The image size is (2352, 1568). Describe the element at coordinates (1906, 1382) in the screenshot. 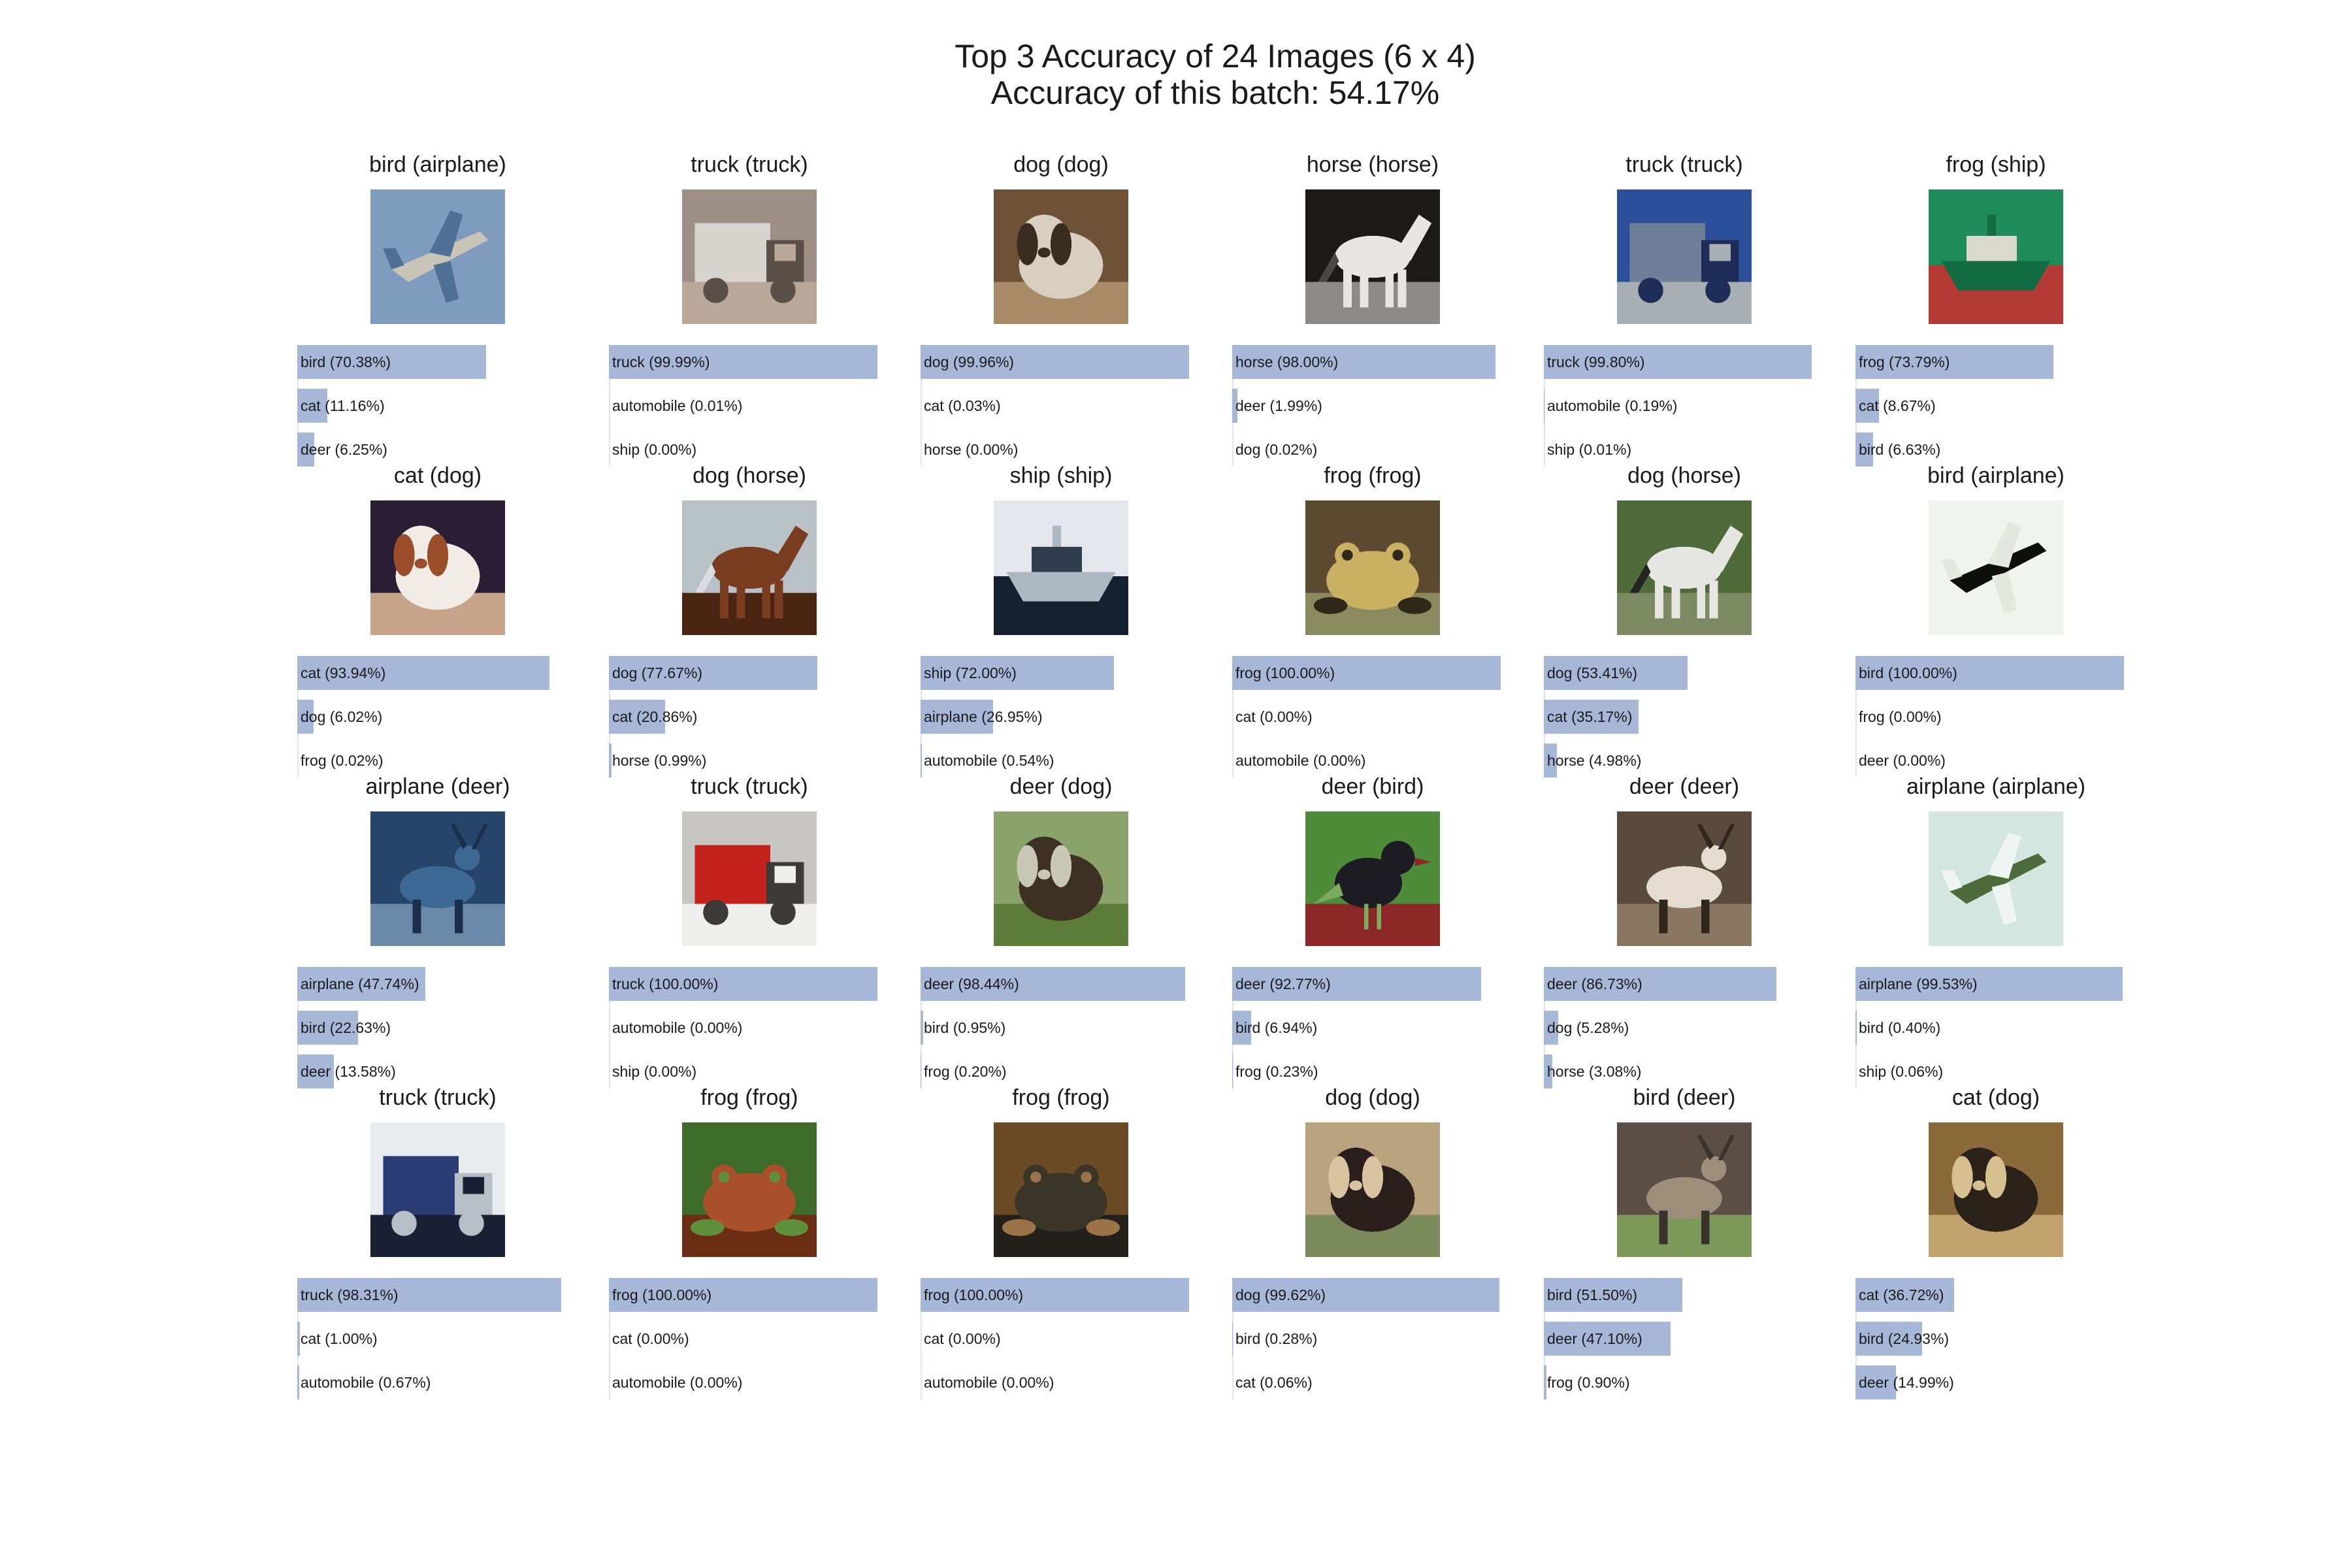

I see `probability-label: deer (14.99%)` at that location.